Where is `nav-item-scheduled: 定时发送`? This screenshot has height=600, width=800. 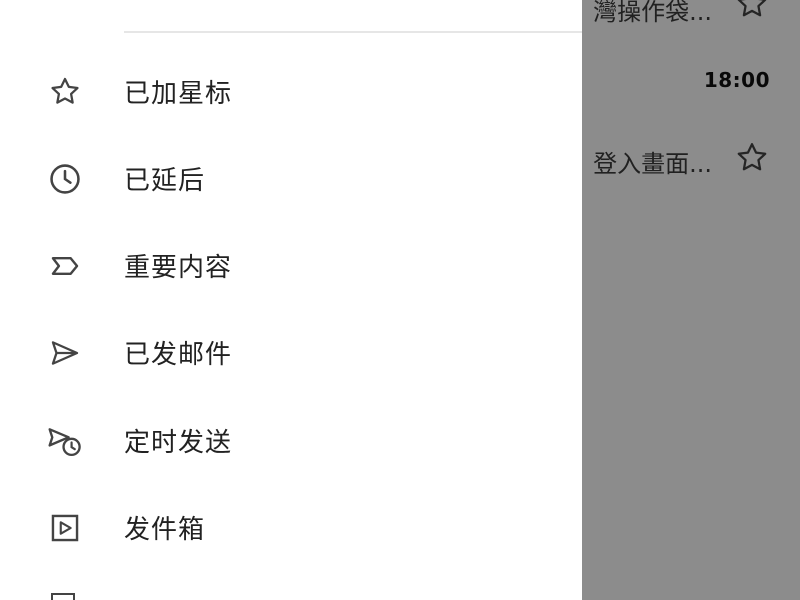
nav-item-scheduled: 定时发送 is located at coordinates (291, 440).